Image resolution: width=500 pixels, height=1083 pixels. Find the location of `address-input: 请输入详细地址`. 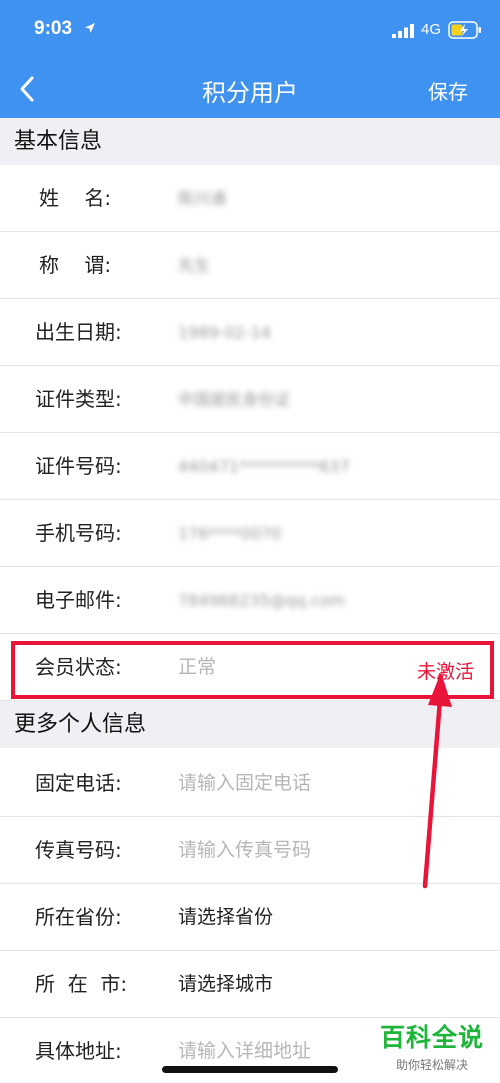

address-input: 请输入详细地址 is located at coordinates (244, 1050).